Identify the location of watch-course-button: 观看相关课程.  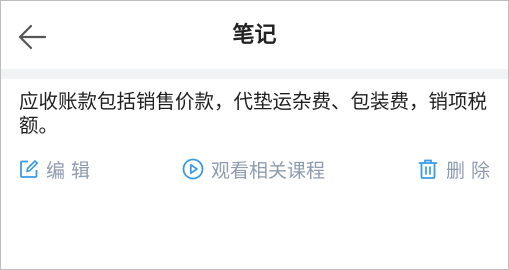
(253, 169).